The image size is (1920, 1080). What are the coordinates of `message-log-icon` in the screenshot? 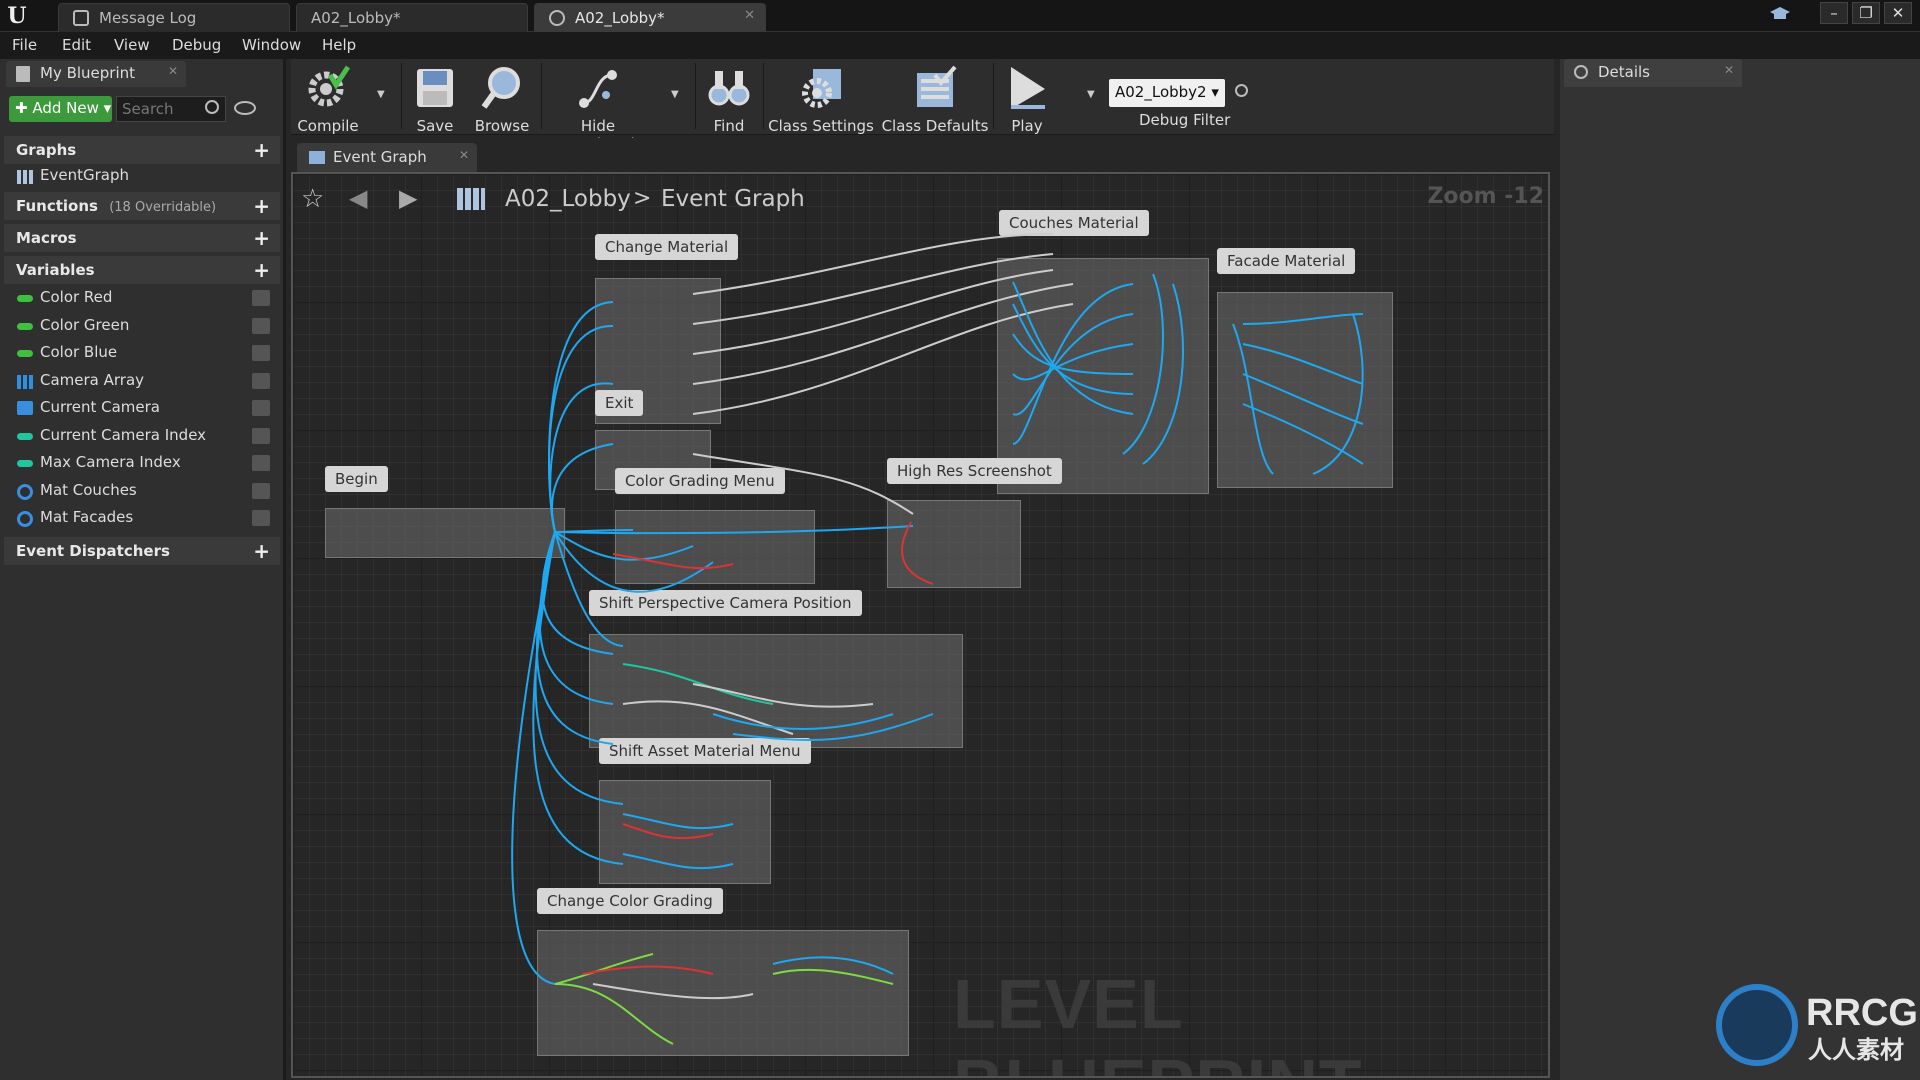 It's located at (81, 18).